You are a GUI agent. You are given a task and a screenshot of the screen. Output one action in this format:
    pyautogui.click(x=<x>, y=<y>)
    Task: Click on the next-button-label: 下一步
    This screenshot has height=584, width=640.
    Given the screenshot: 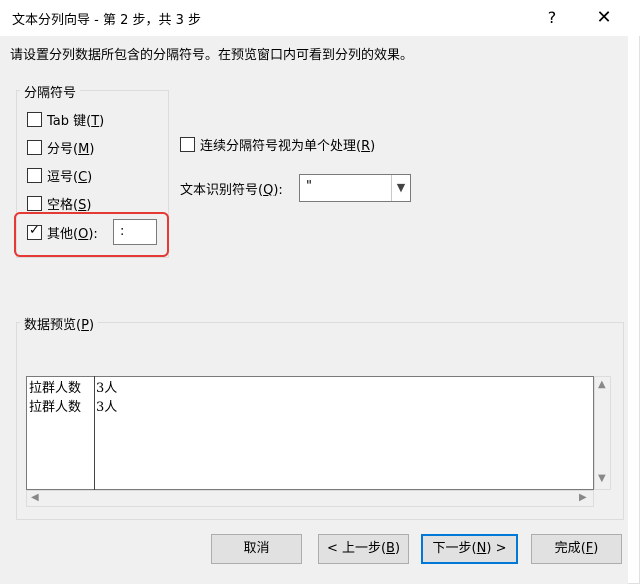 What is the action you would take?
    pyautogui.click(x=452, y=548)
    